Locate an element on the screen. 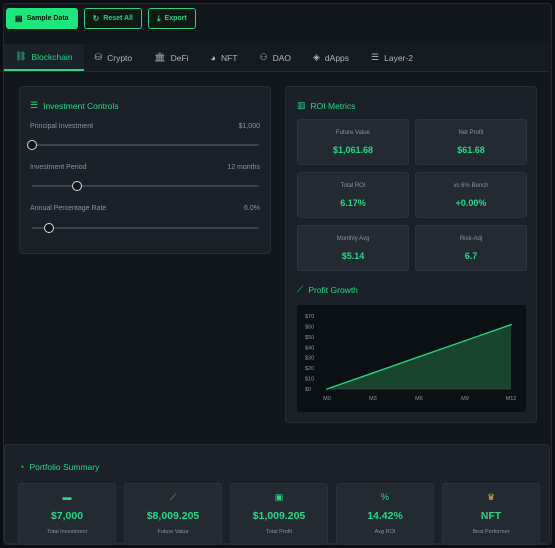 This screenshot has width=555, height=548. tab-label: Blockchain is located at coordinates (52, 56).